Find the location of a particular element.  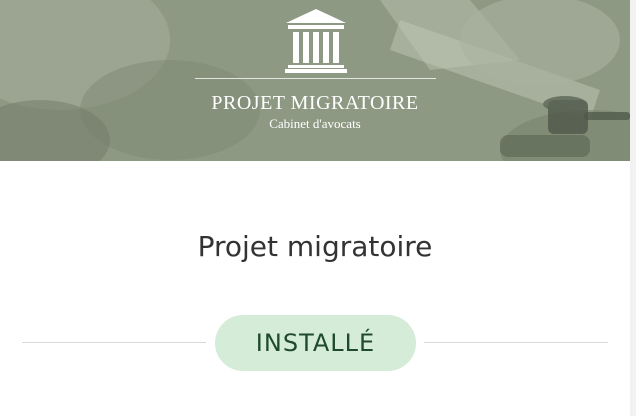

app-title: Projet migratoire is located at coordinates (315, 246).